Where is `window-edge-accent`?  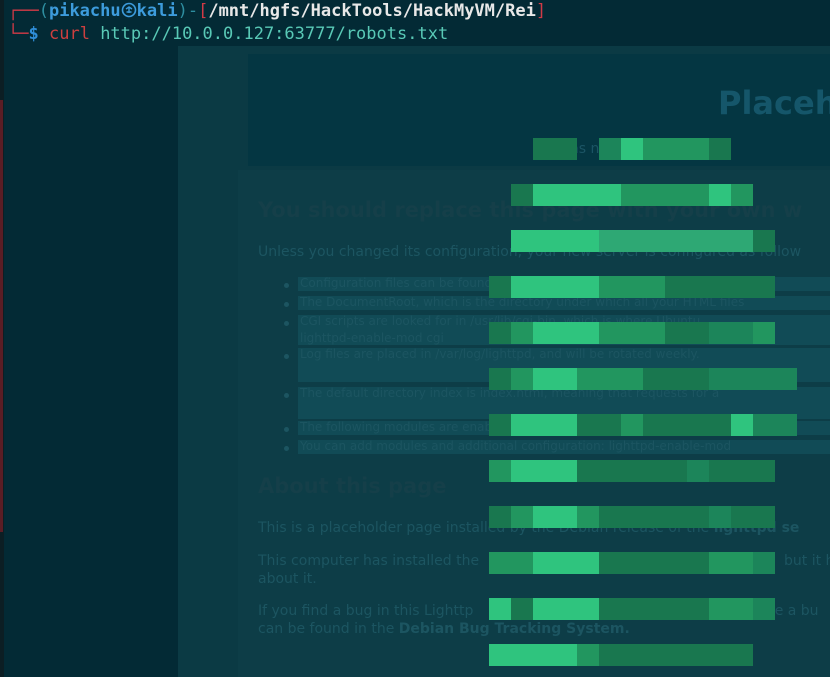 window-edge-accent is located at coordinates (1, 316).